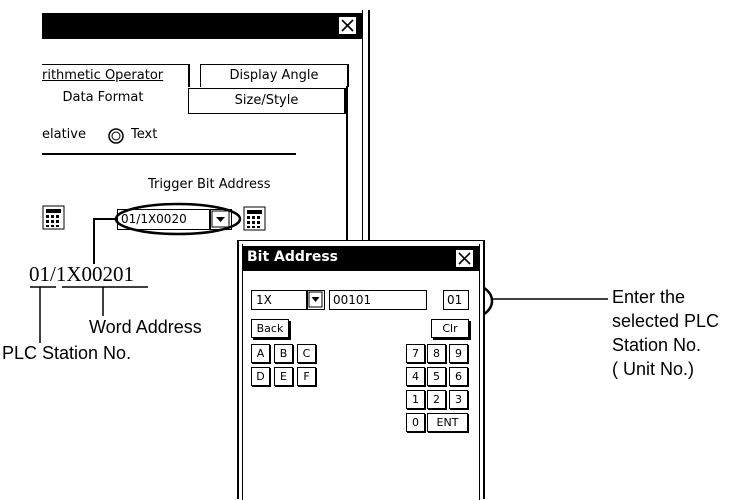 Image resolution: width=743 pixels, height=500 pixels. Describe the element at coordinates (178, 219) in the screenshot. I see `highlight-ellipse-trigger` at that location.